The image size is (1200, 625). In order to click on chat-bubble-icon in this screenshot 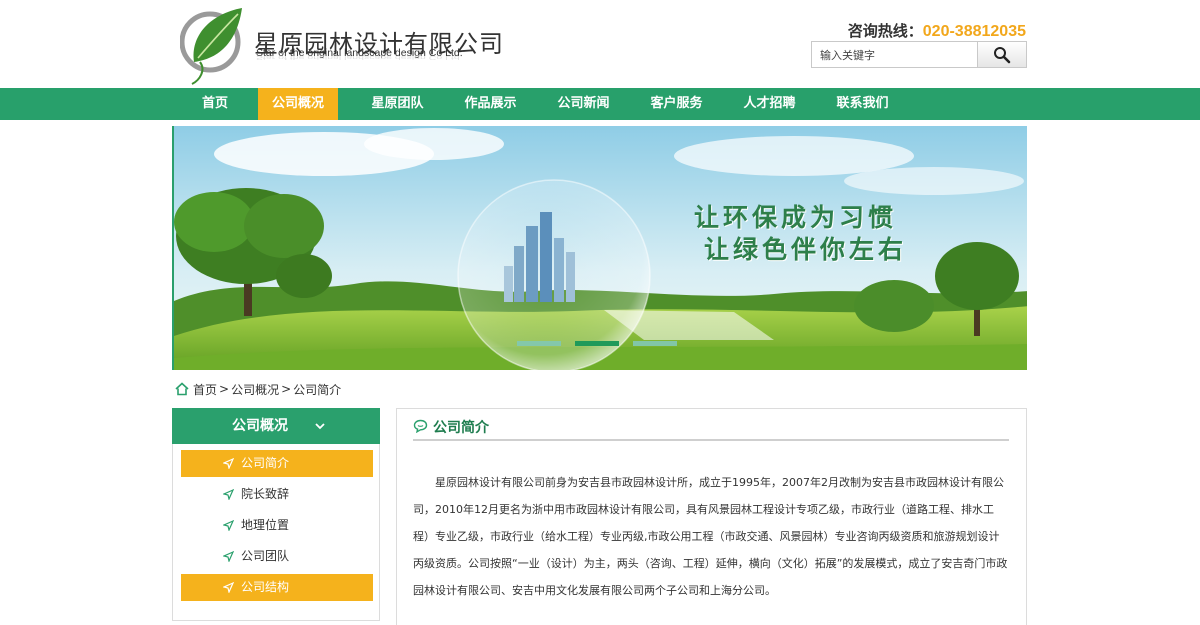, I will do `click(420, 426)`.